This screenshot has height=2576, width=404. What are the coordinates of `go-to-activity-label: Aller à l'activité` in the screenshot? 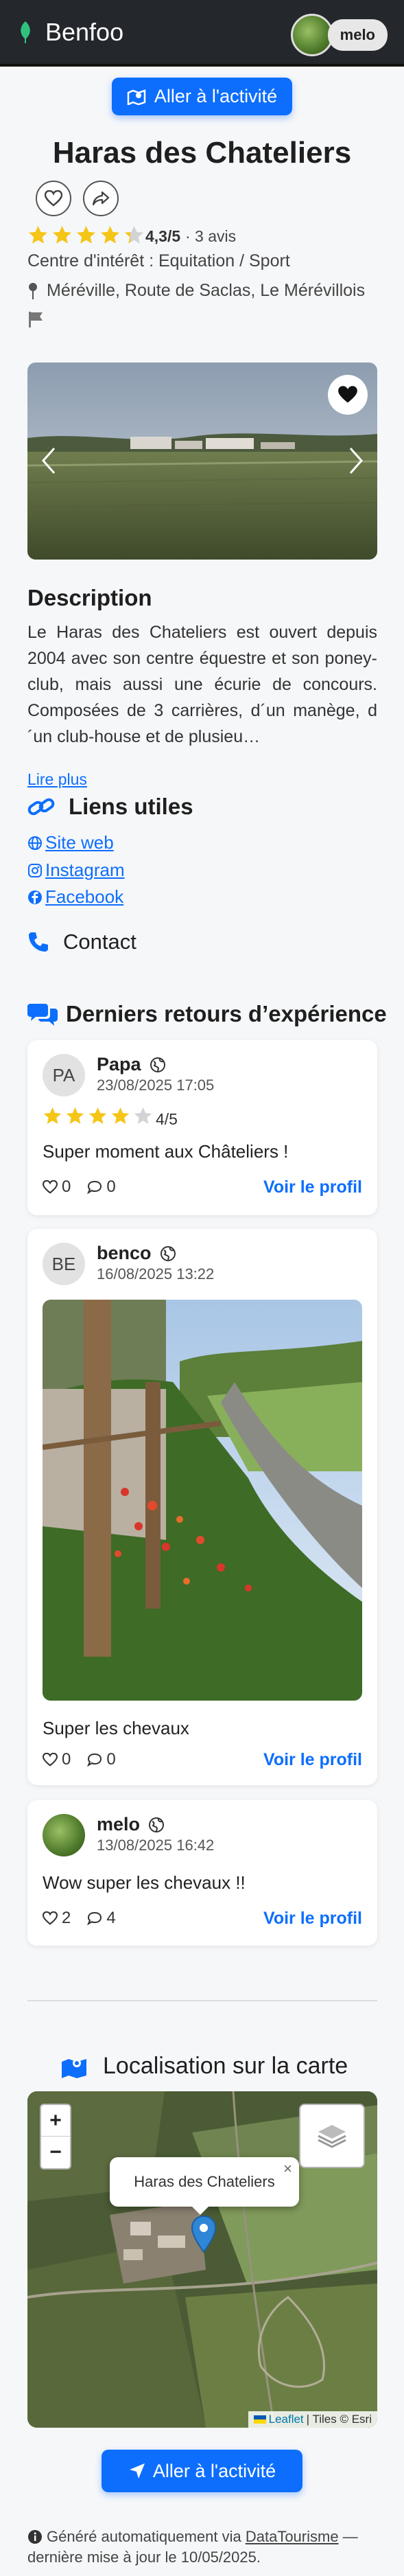 It's located at (216, 96).